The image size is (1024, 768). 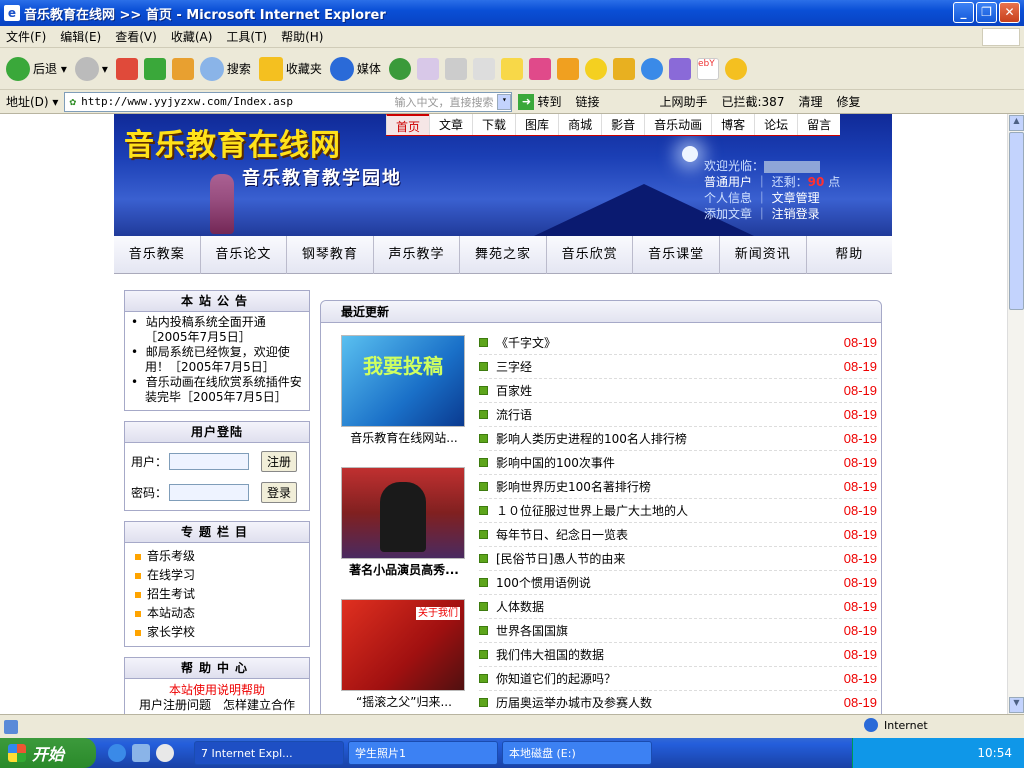 What do you see at coordinates (590, 254) in the screenshot?
I see `nav-appreciation: 音乐欣赏` at bounding box center [590, 254].